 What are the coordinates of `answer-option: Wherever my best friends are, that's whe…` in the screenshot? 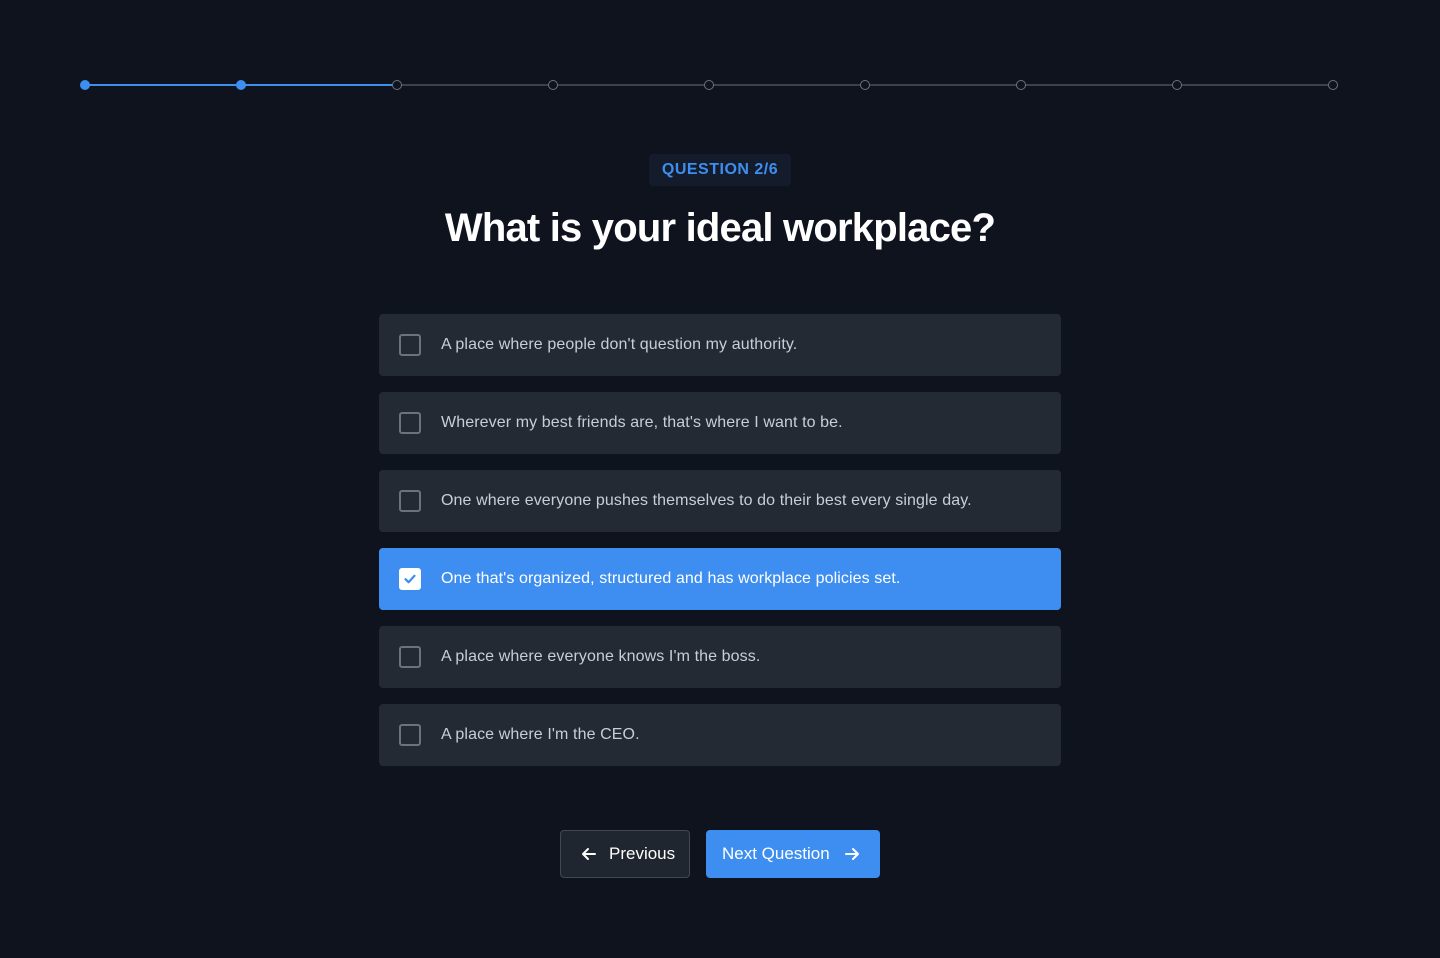 It's located at (720, 423).